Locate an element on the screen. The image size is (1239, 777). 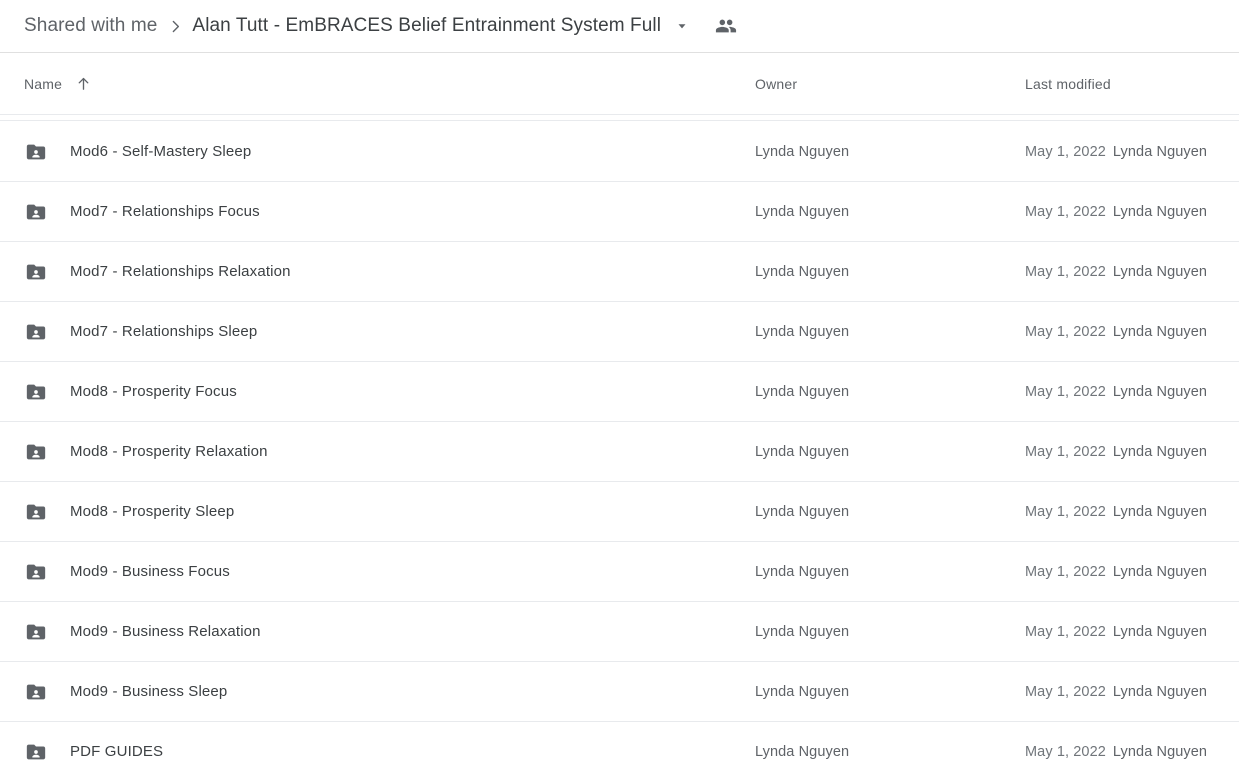
column-header-name: Name is located at coordinates (389, 83).